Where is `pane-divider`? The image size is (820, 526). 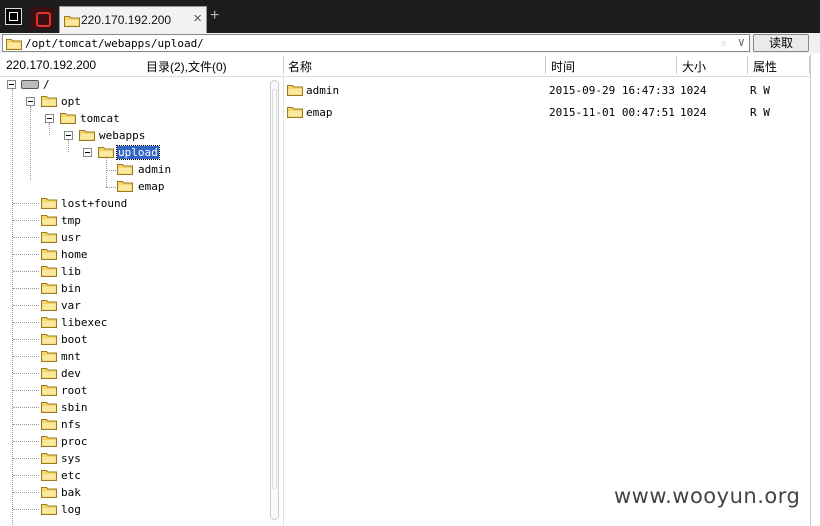
pane-divider is located at coordinates (283, 301).